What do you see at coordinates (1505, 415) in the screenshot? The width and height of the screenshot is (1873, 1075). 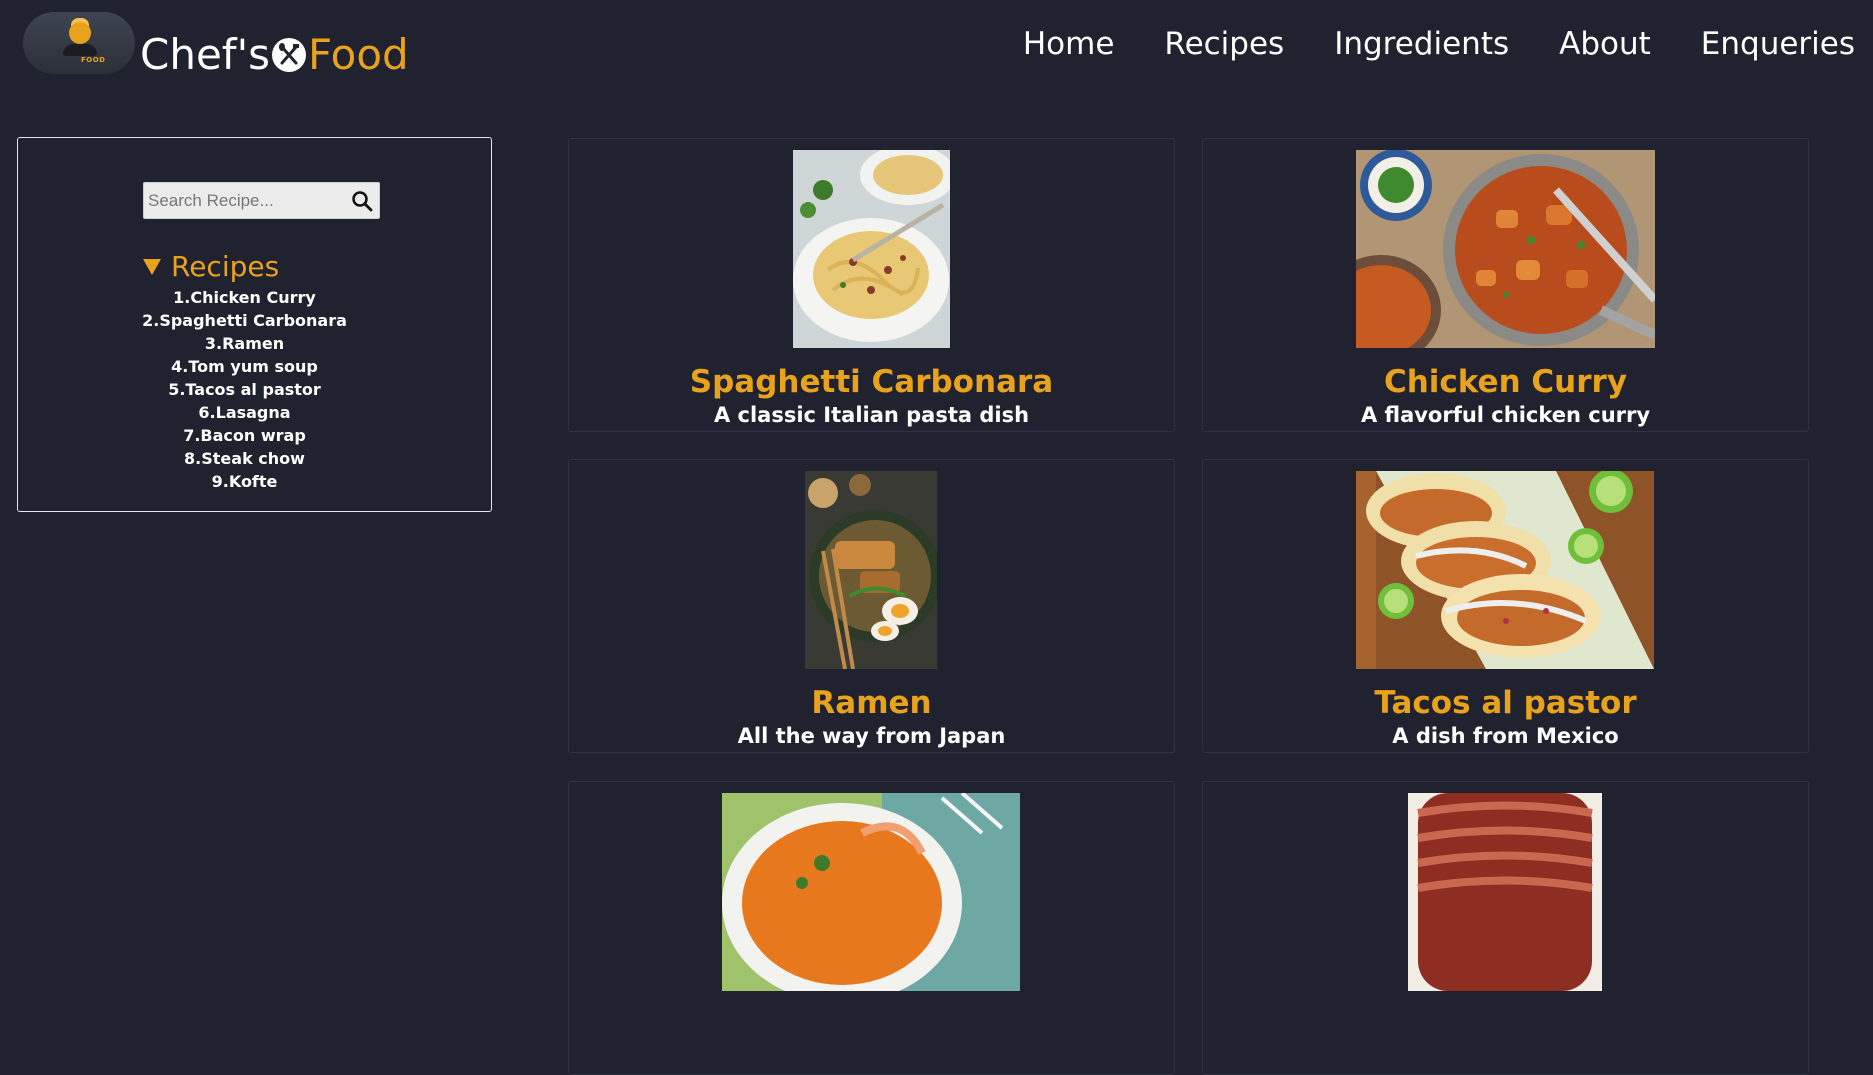 I see `card-description: A flavorful chicken curry` at bounding box center [1505, 415].